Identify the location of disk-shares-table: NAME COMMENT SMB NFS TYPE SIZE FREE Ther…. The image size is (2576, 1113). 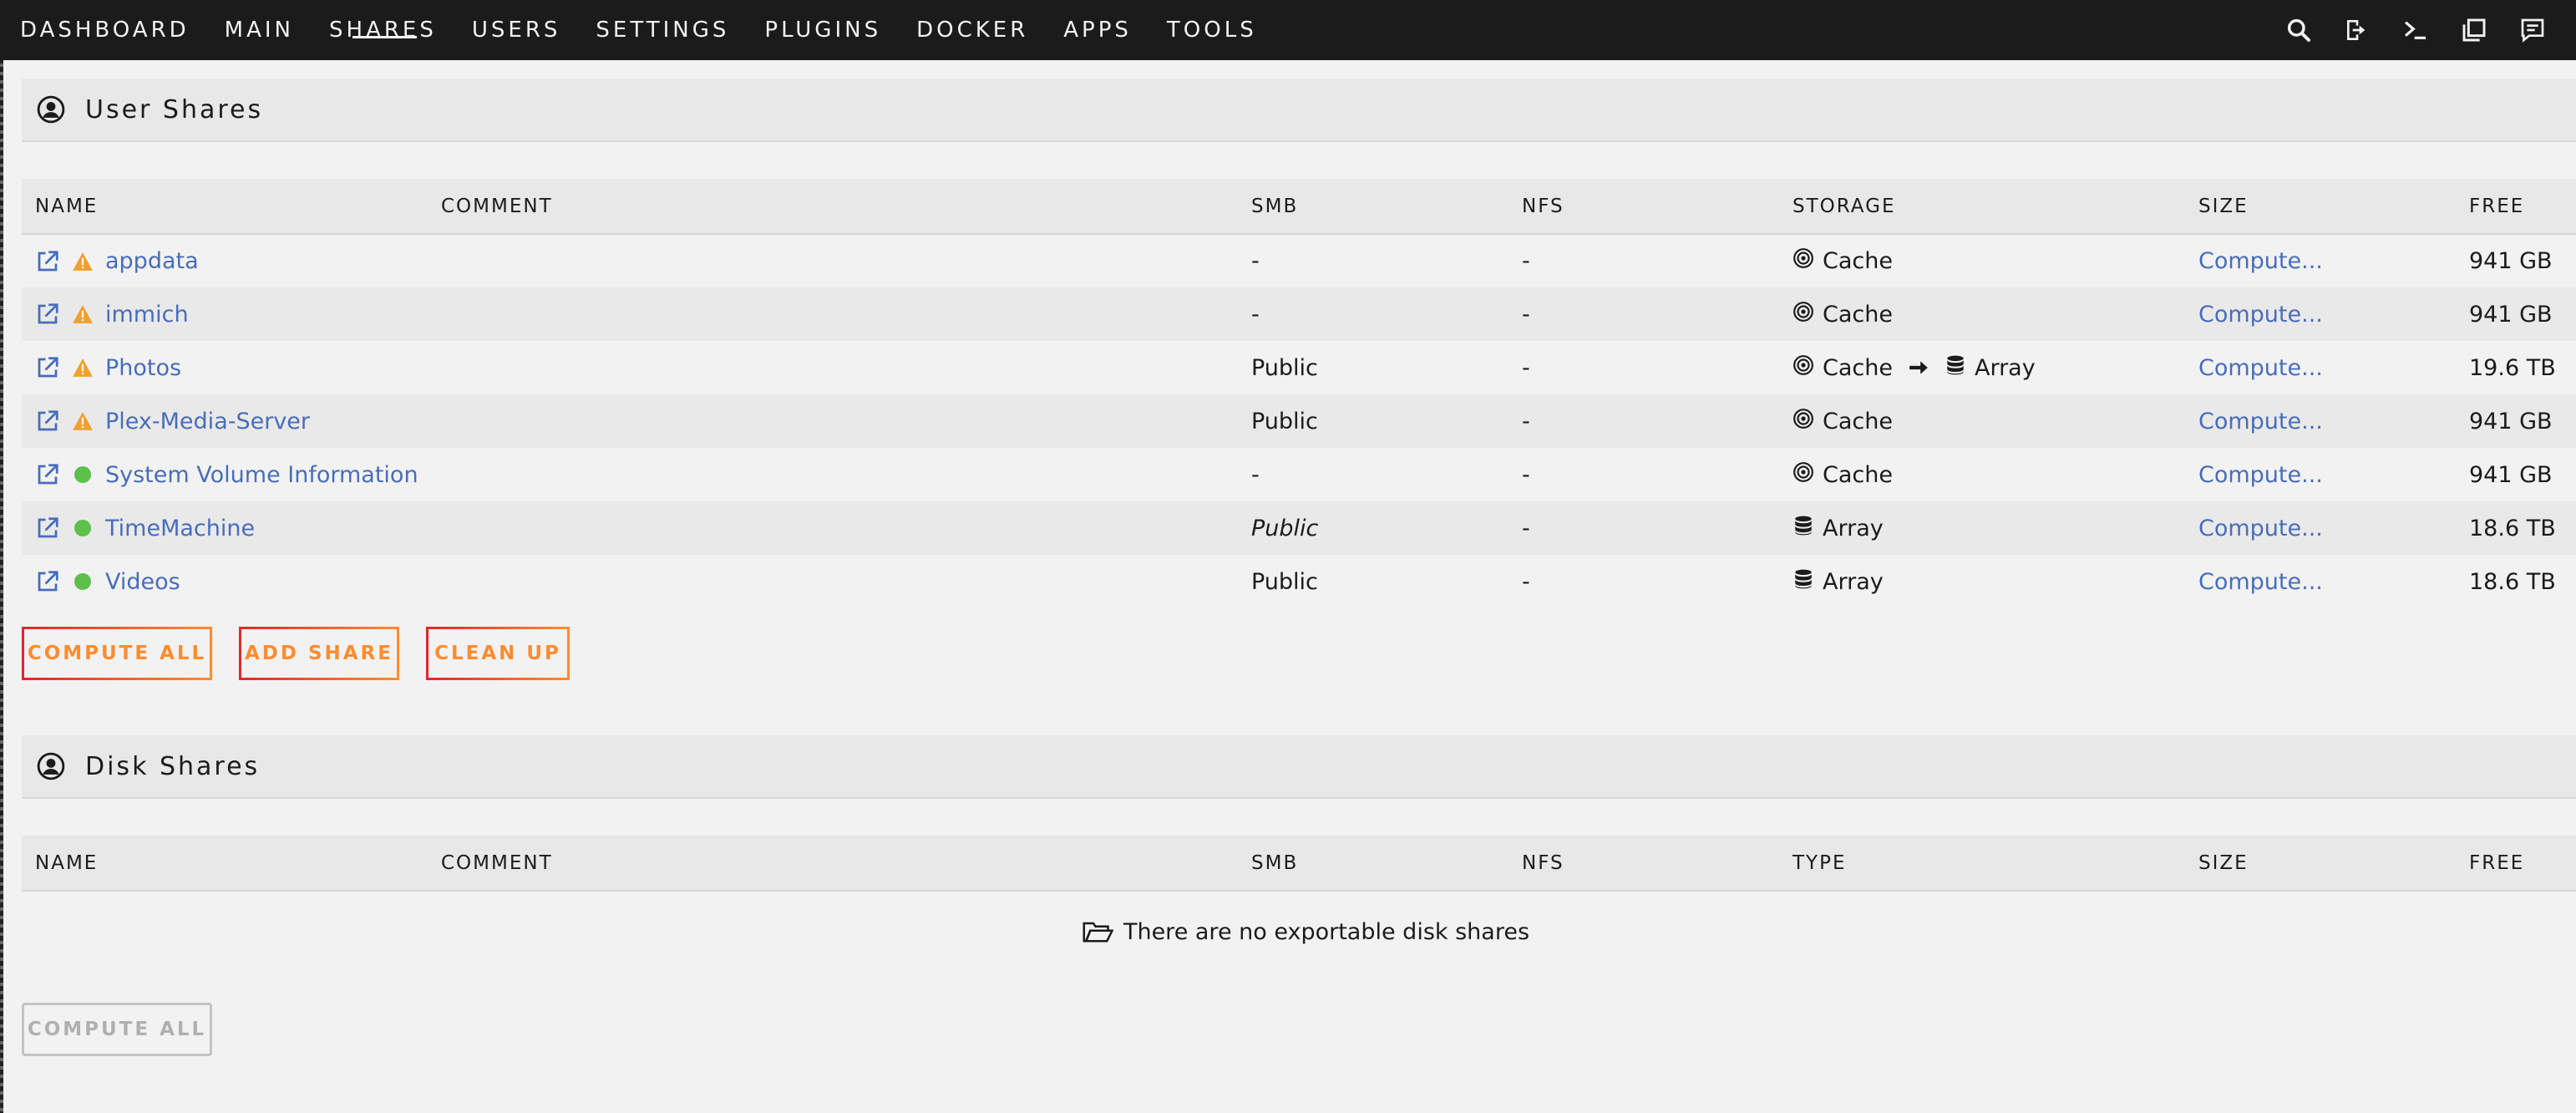
(1299, 907).